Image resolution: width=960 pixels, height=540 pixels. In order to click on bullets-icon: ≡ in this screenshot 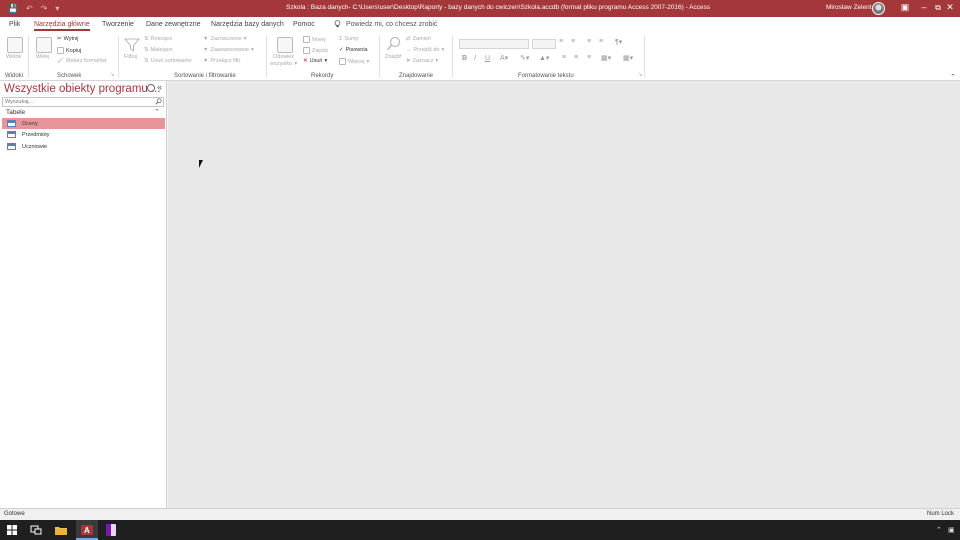, I will do `click(561, 41)`.